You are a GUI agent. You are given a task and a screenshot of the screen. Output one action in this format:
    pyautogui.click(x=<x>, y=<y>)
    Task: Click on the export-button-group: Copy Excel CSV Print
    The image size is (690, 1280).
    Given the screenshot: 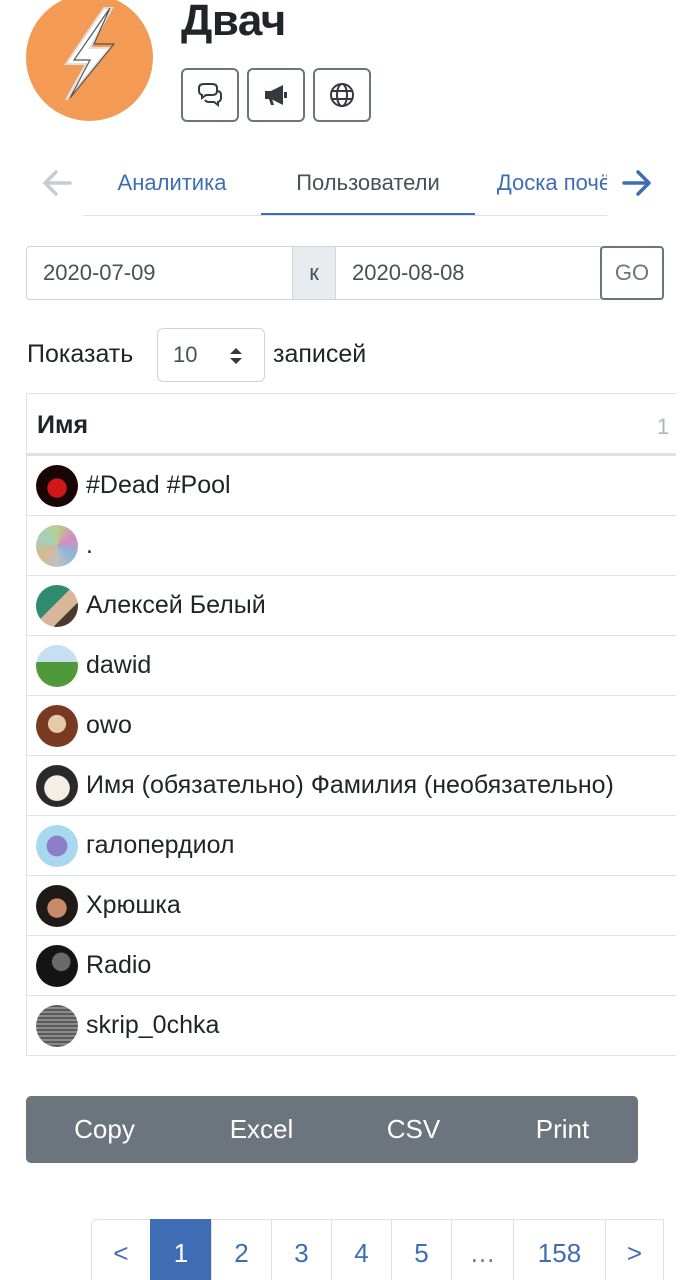 What is the action you would take?
    pyautogui.click(x=332, y=1129)
    